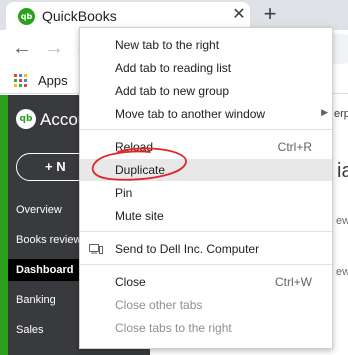 This screenshot has height=355, width=348. Describe the element at coordinates (140, 170) in the screenshot. I see `menu-item-label: Duplicate` at that location.